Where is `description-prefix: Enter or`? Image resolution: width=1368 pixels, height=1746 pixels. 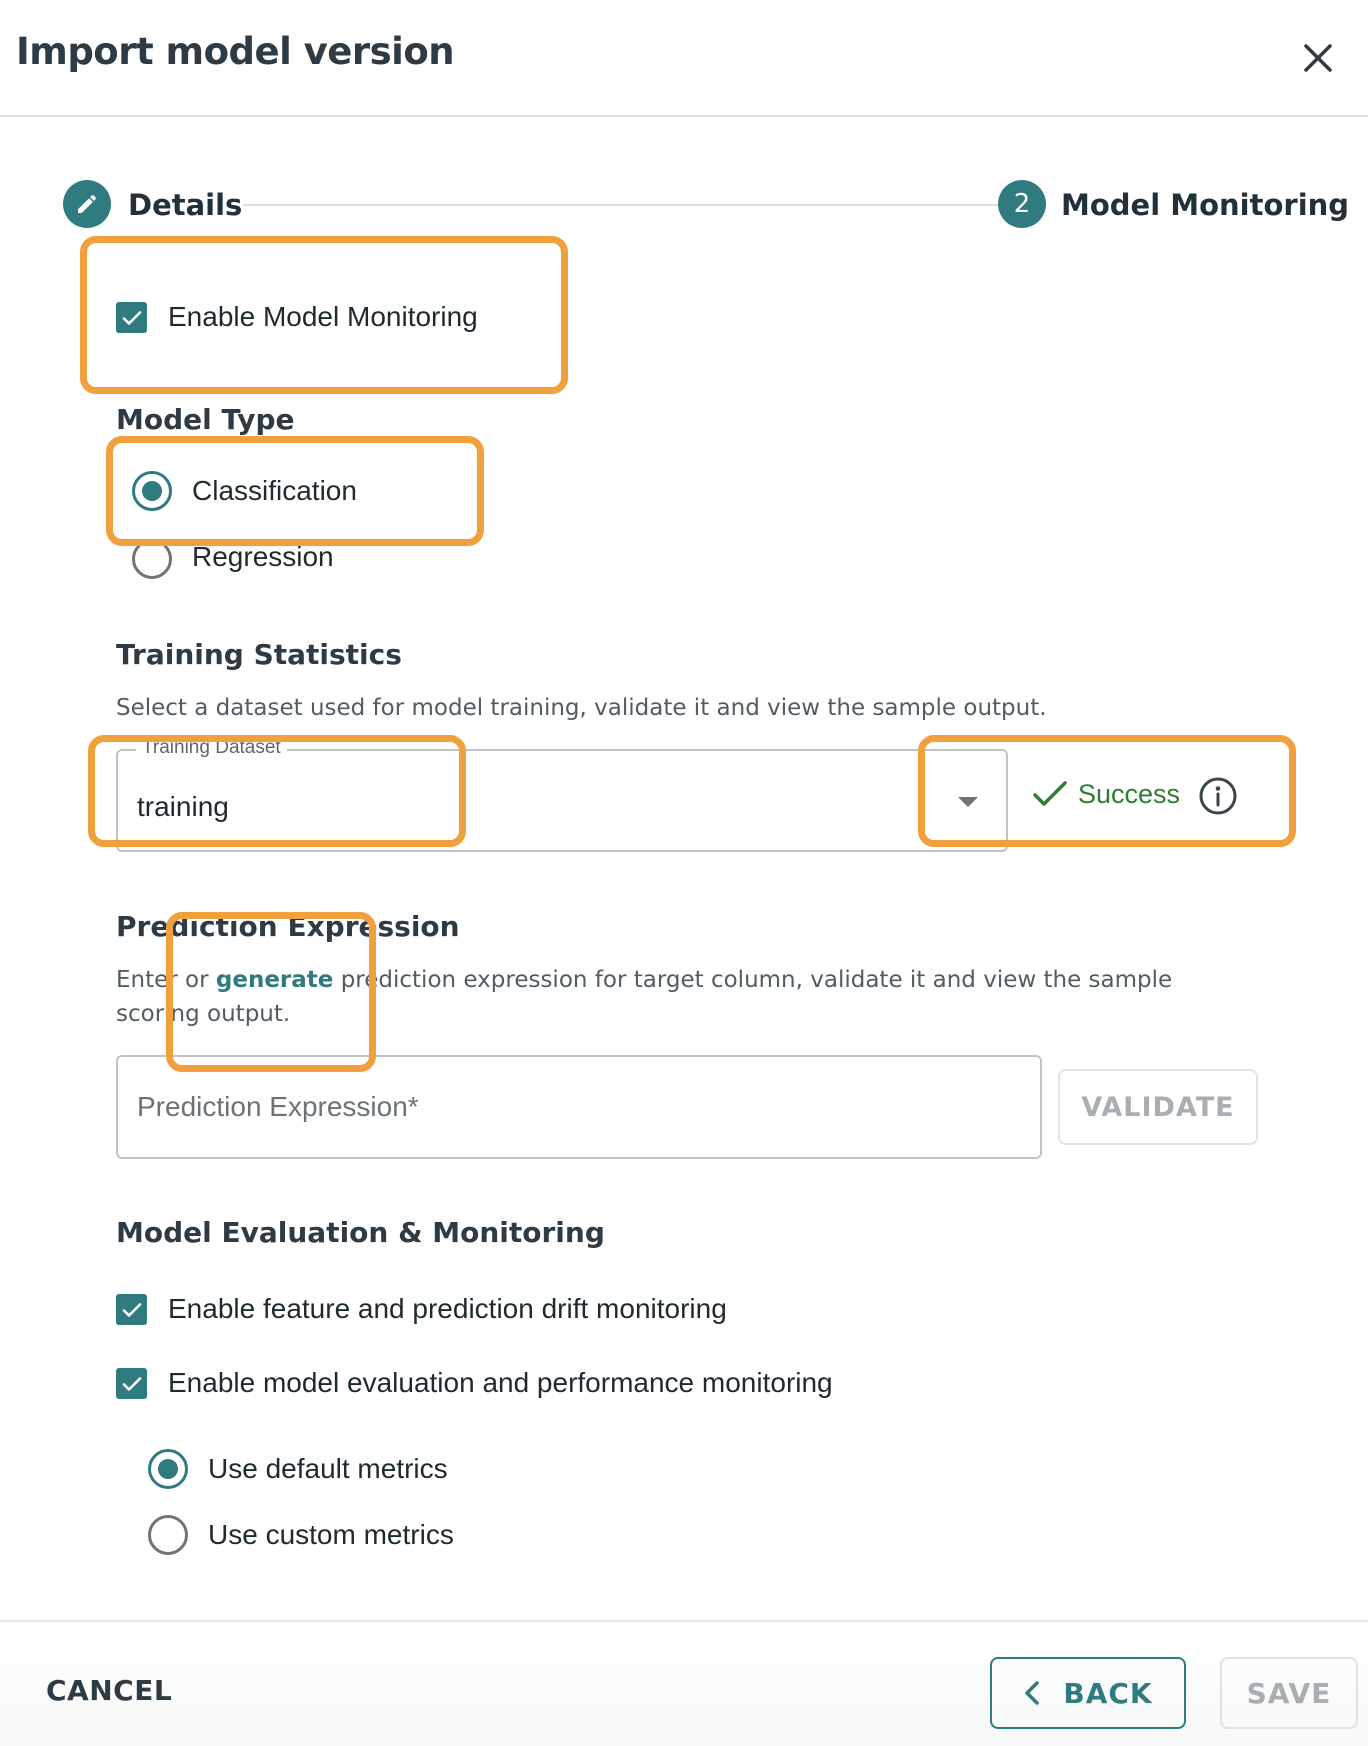
description-prefix: Enter or is located at coordinates (166, 980).